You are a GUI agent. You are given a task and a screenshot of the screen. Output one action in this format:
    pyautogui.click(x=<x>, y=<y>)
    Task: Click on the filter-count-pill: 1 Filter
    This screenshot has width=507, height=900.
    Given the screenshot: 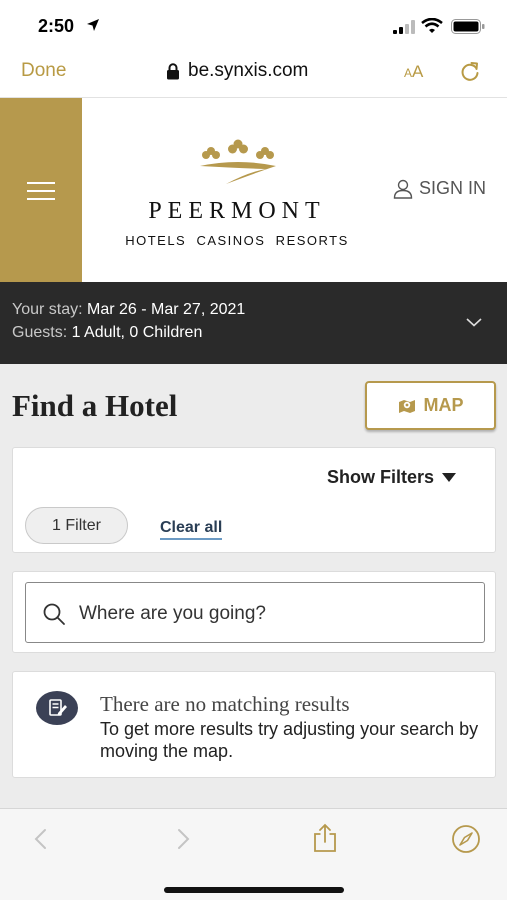 What is the action you would take?
    pyautogui.click(x=76, y=525)
    